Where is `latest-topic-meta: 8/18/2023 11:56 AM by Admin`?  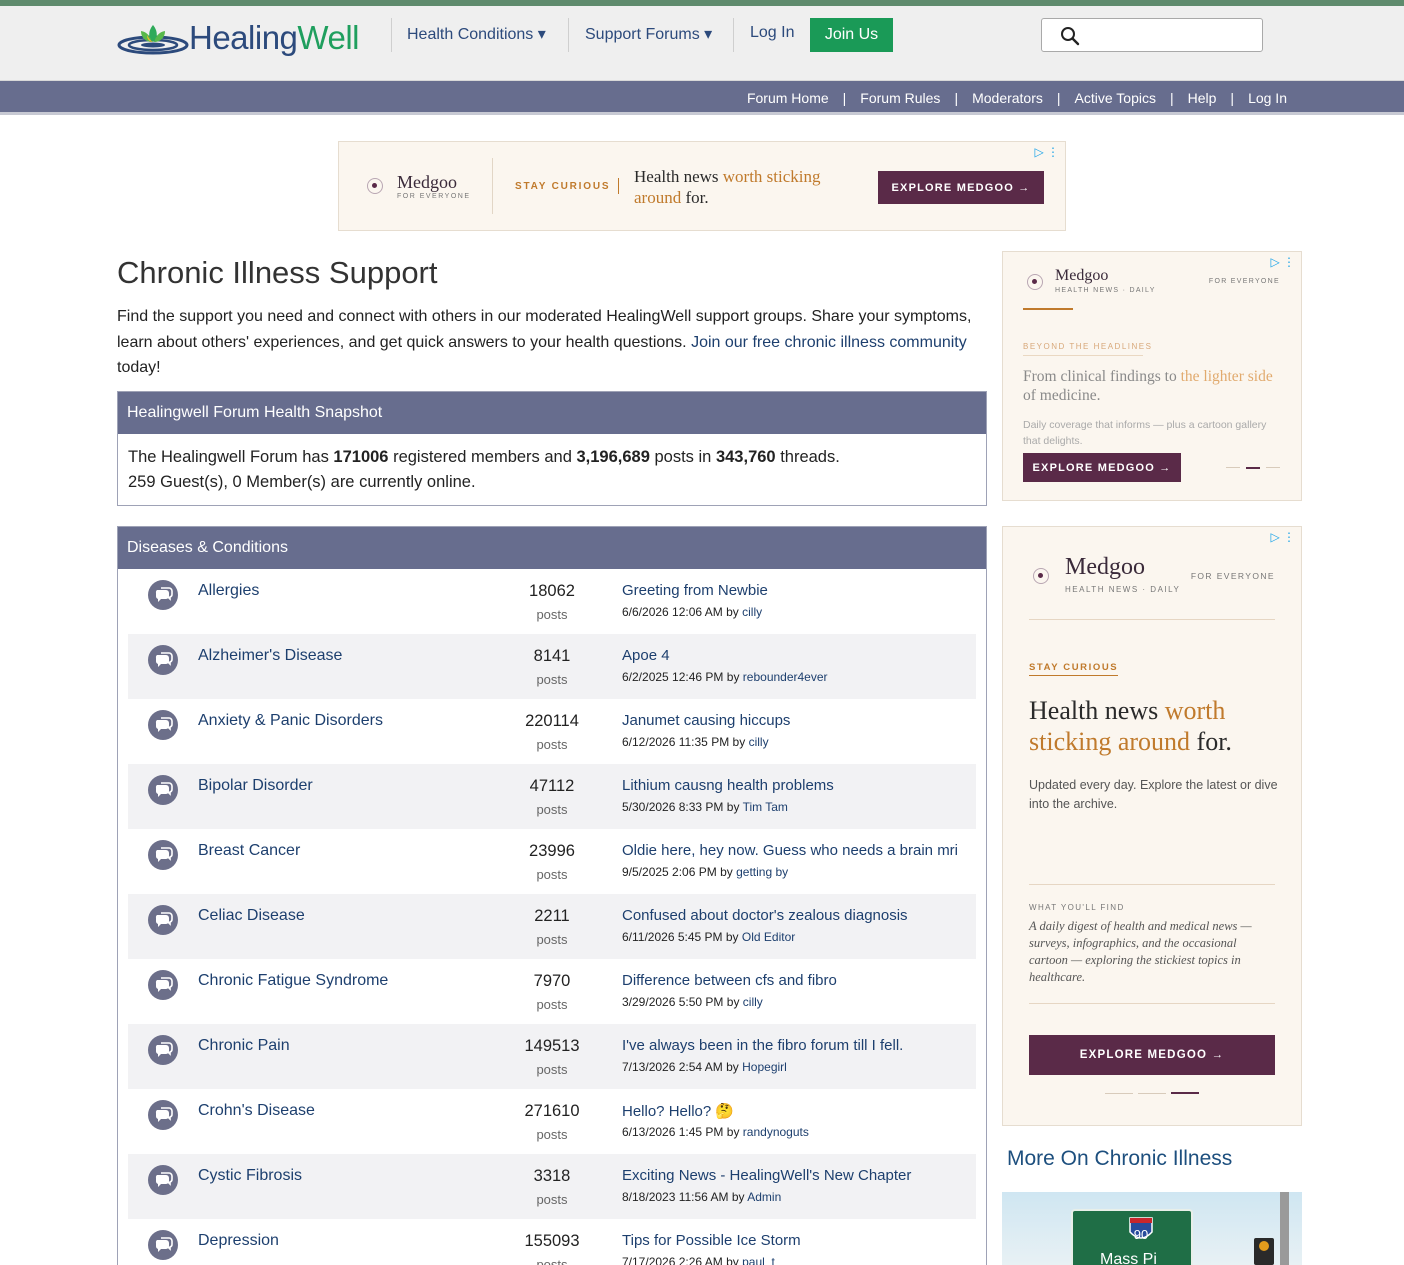 latest-topic-meta: 8/18/2023 11:56 AM by Admin is located at coordinates (701, 1197).